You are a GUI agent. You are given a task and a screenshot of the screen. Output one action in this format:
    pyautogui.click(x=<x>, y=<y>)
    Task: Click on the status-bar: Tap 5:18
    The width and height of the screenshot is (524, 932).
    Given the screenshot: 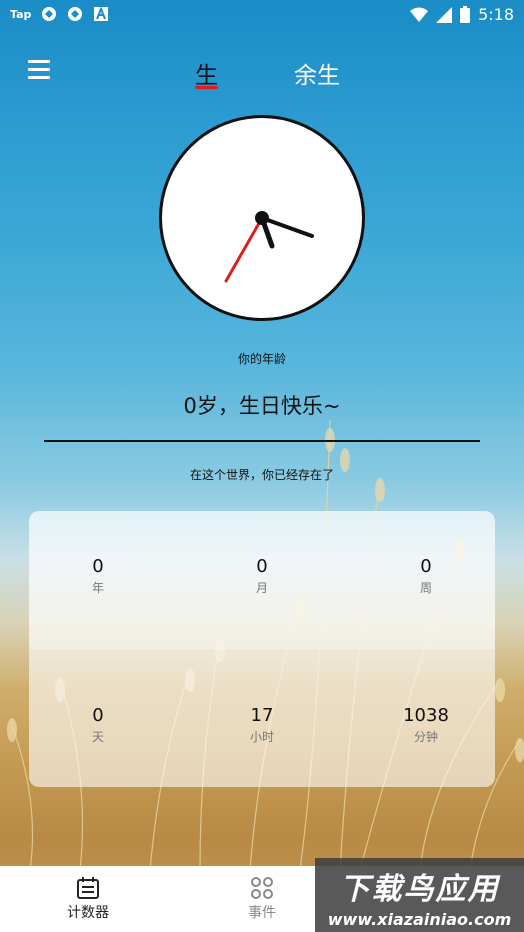 What is the action you would take?
    pyautogui.click(x=262, y=15)
    